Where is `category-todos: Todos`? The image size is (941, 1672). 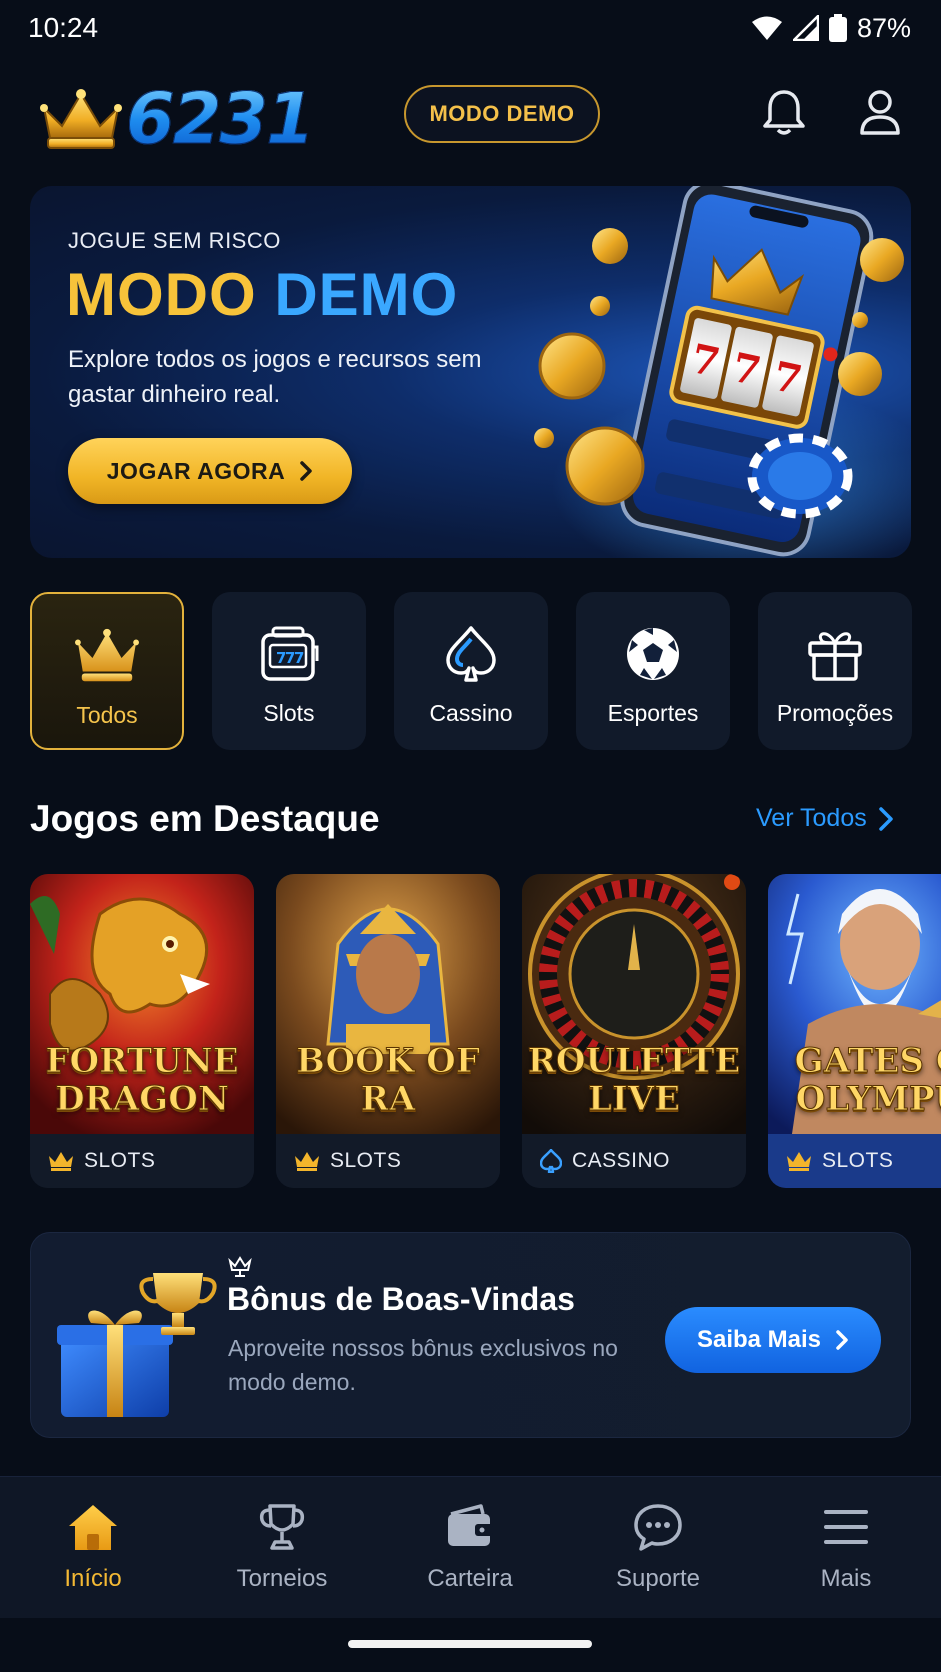 category-todos: Todos is located at coordinates (107, 671).